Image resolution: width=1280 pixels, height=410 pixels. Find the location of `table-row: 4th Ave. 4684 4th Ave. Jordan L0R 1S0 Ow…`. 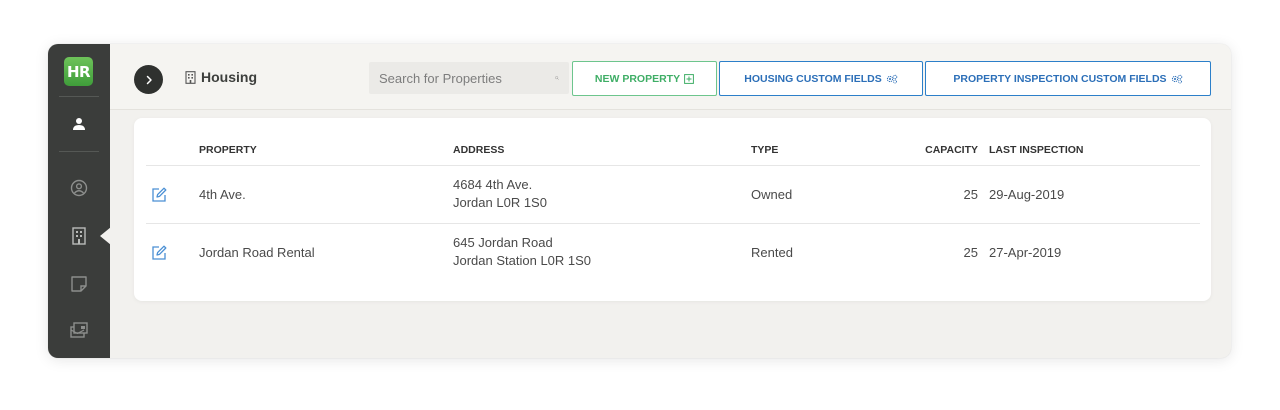

table-row: 4th Ave. 4684 4th Ave. Jordan L0R 1S0 Ow… is located at coordinates (672, 194).